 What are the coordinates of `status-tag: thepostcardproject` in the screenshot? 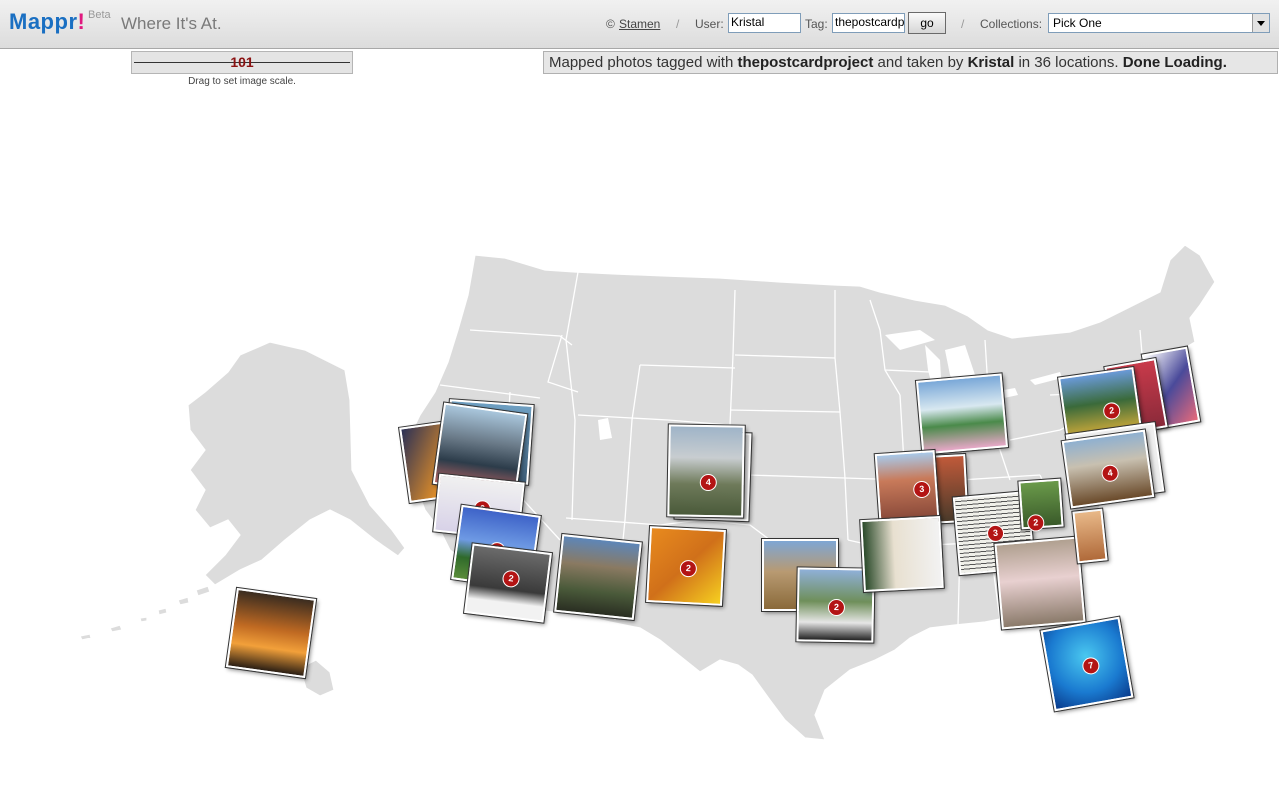 It's located at (805, 62).